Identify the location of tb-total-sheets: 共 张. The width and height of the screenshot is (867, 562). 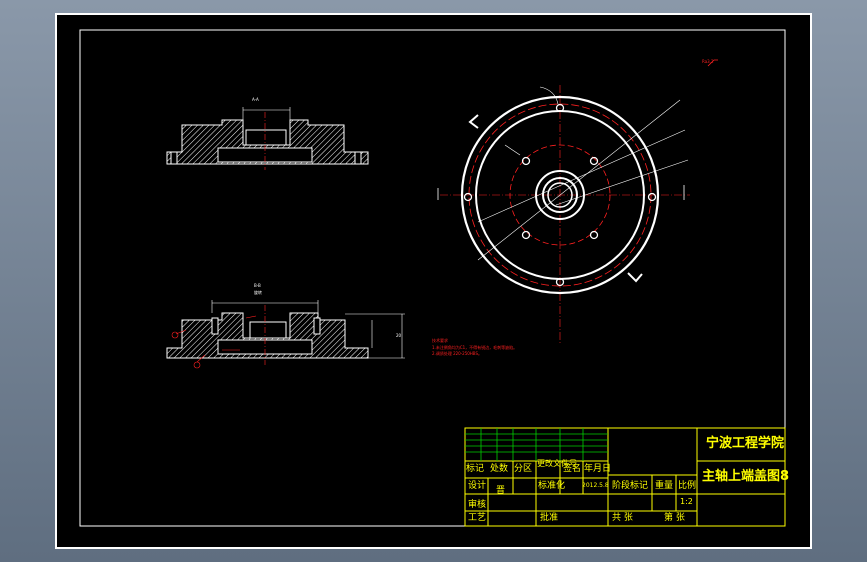
(622, 518).